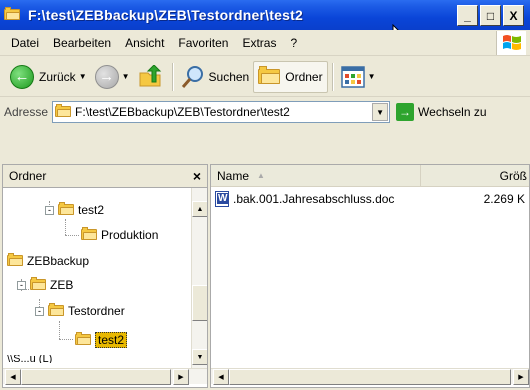  I want to click on menu-extras: Extras, so click(259, 43).